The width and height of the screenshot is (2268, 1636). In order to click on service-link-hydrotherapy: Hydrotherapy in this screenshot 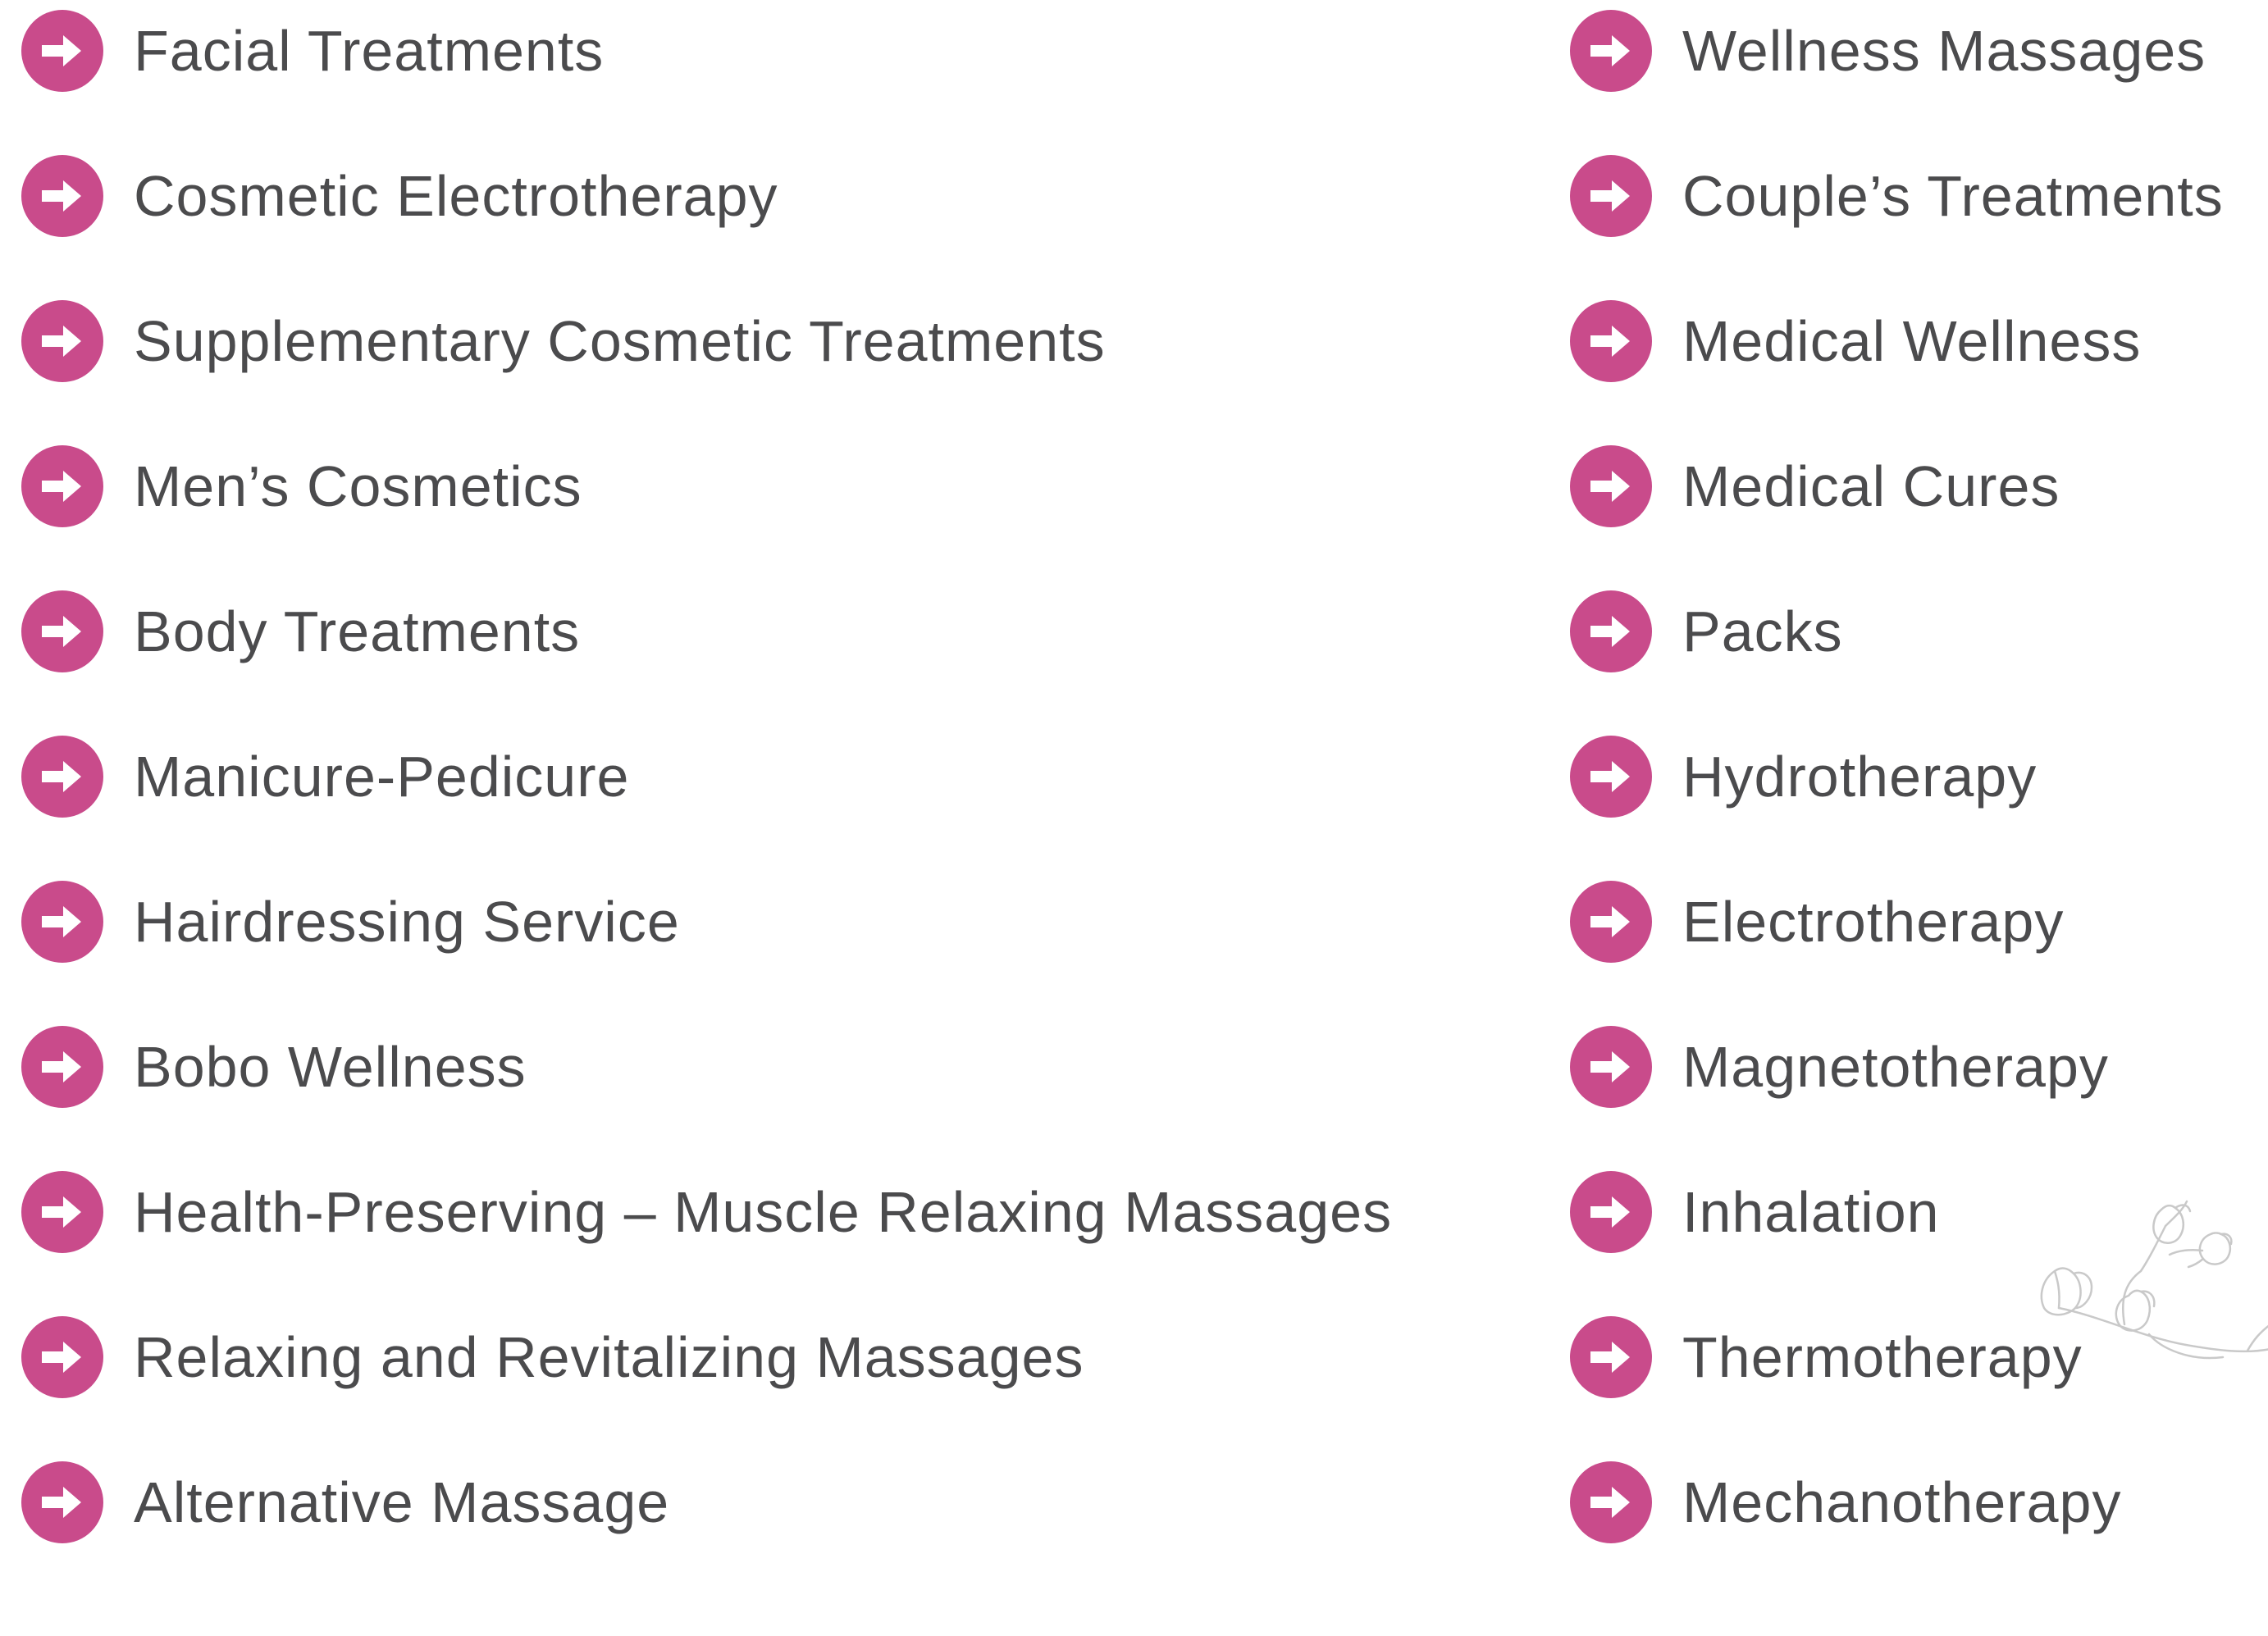, I will do `click(1897, 777)`.